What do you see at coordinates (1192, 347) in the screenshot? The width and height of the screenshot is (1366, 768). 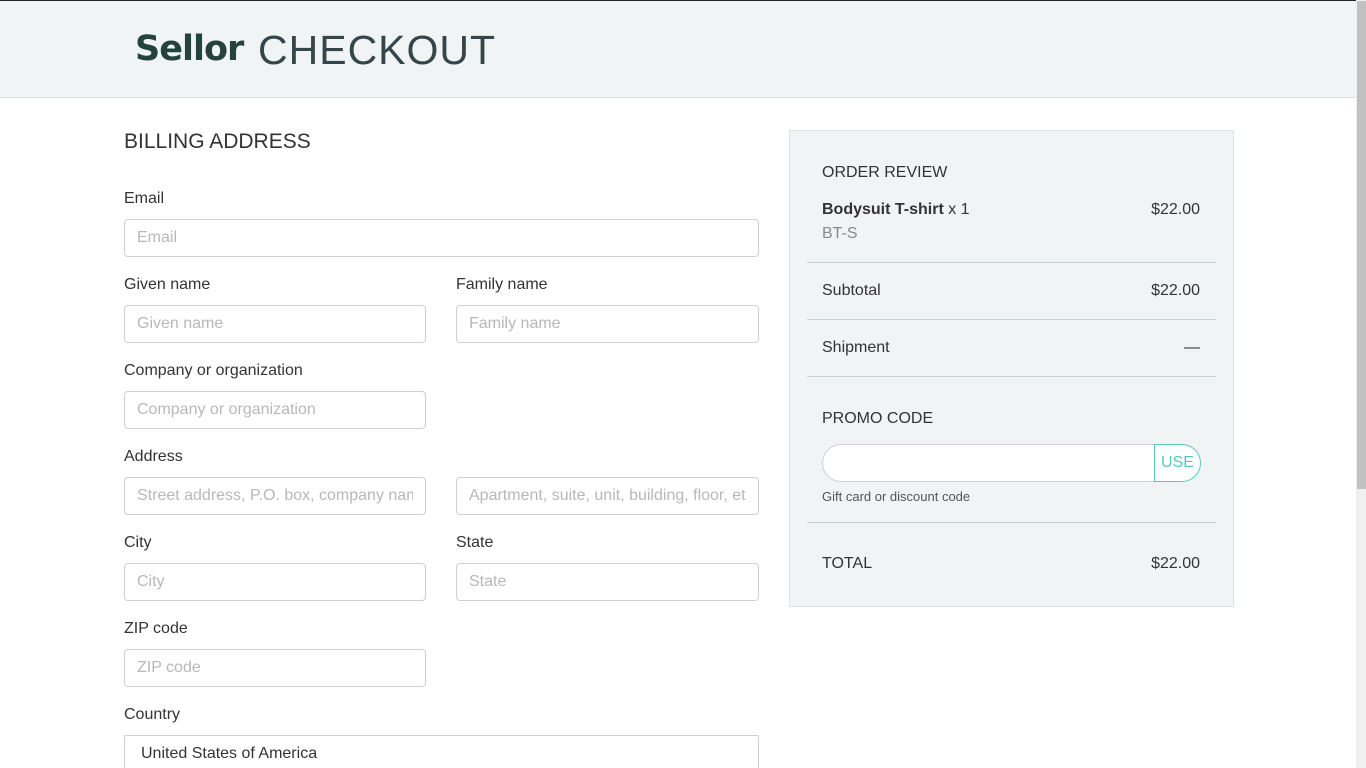 I see `shipment-value: —` at bounding box center [1192, 347].